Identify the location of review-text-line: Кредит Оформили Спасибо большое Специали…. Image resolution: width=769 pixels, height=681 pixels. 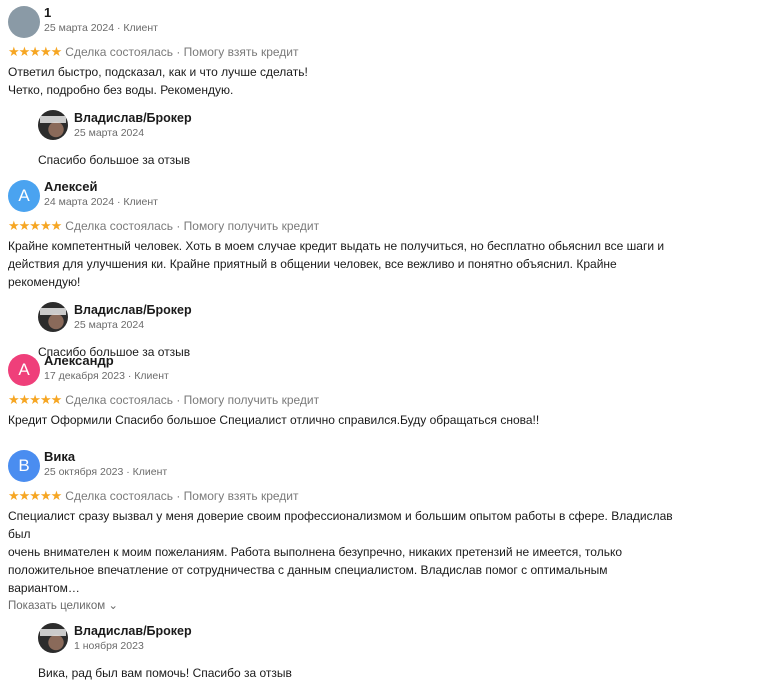
(274, 420).